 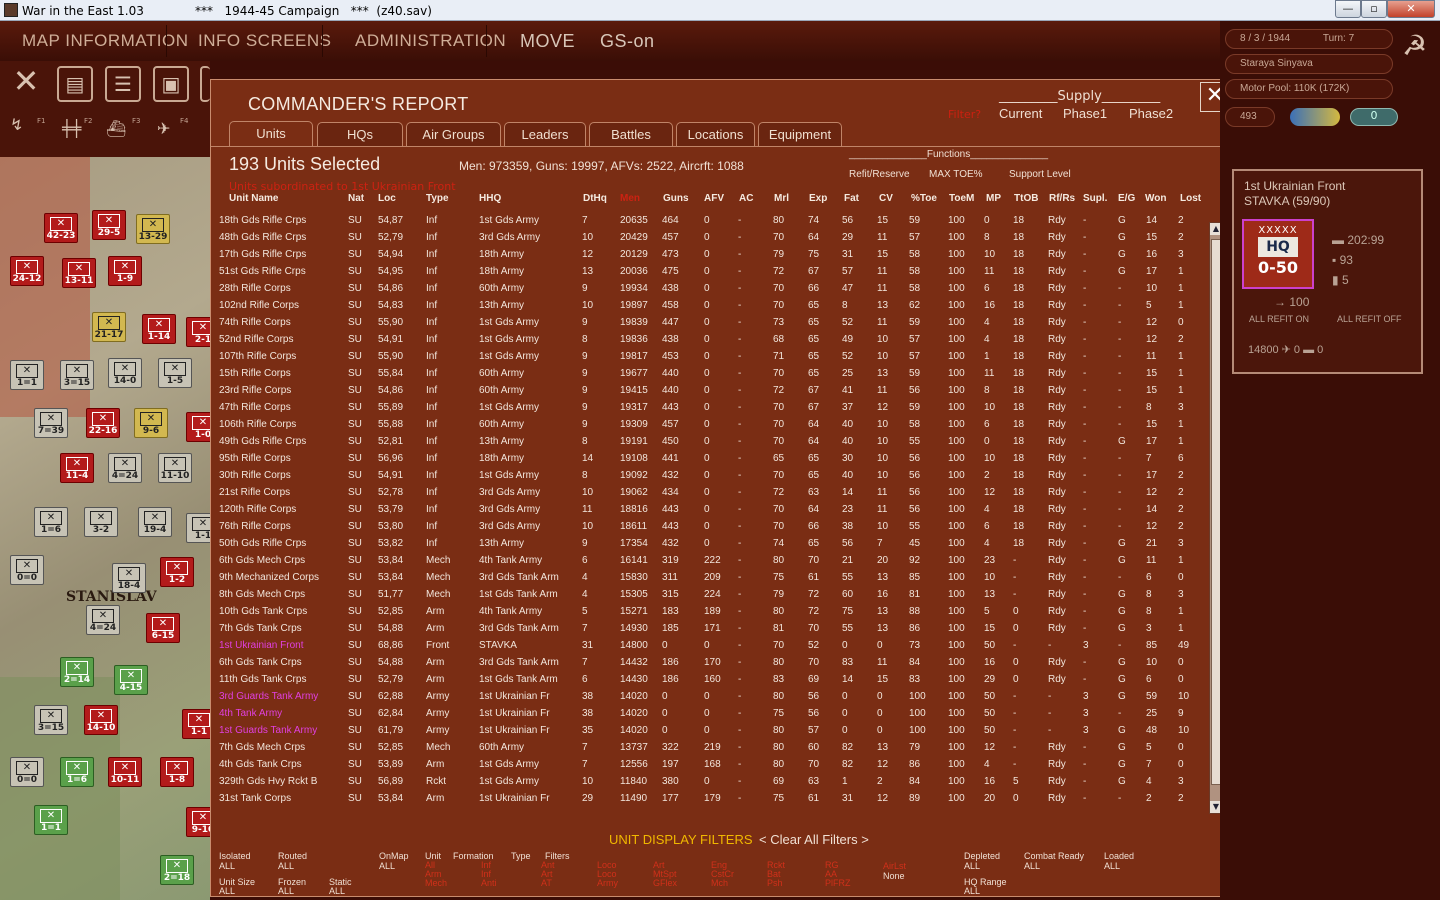 I want to click on supply-phase2-button: Phase2, so click(x=1151, y=113).